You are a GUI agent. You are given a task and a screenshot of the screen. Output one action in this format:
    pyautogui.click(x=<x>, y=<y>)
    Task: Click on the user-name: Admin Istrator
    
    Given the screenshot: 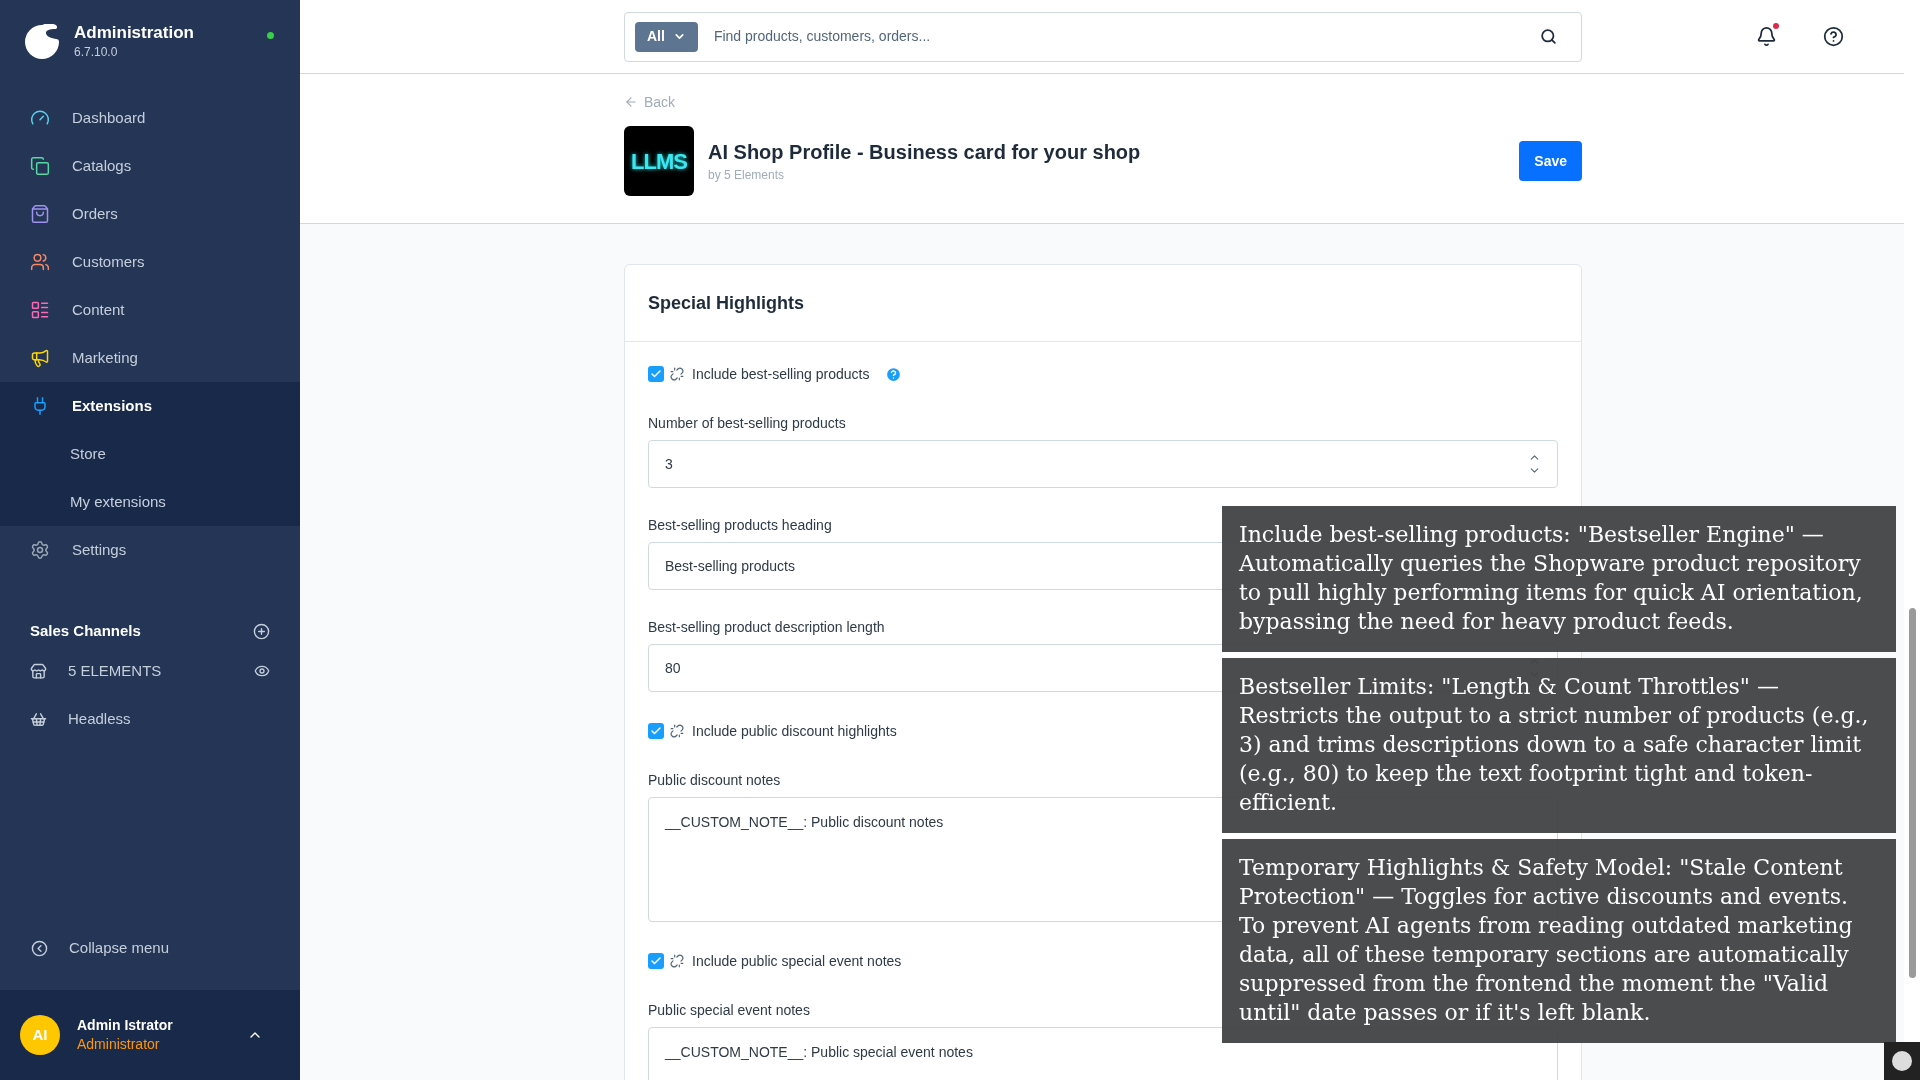 What is the action you would take?
    pyautogui.click(x=125, y=1025)
    